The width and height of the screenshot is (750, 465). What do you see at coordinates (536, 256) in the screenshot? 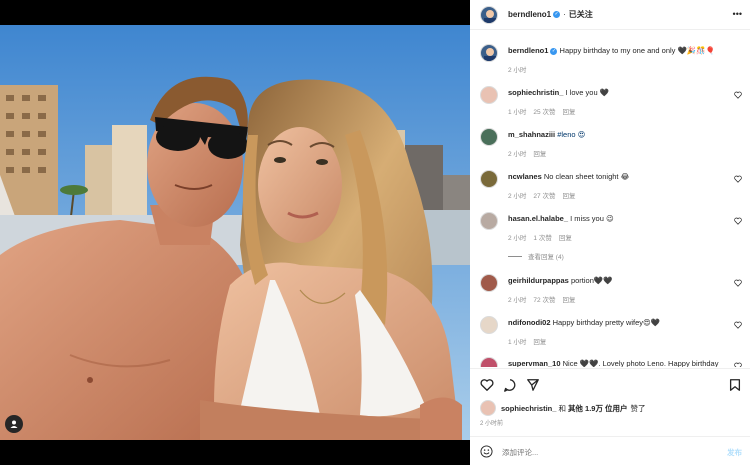
I see `view-replies-button: 查看回复 (4)` at bounding box center [536, 256].